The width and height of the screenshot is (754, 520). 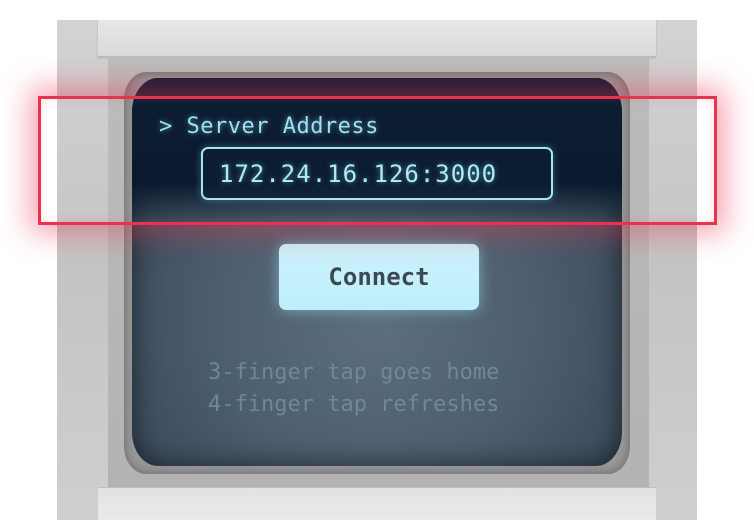 I want to click on hint-refresh-gesture: 4-finger tap refreshes, so click(x=354, y=404).